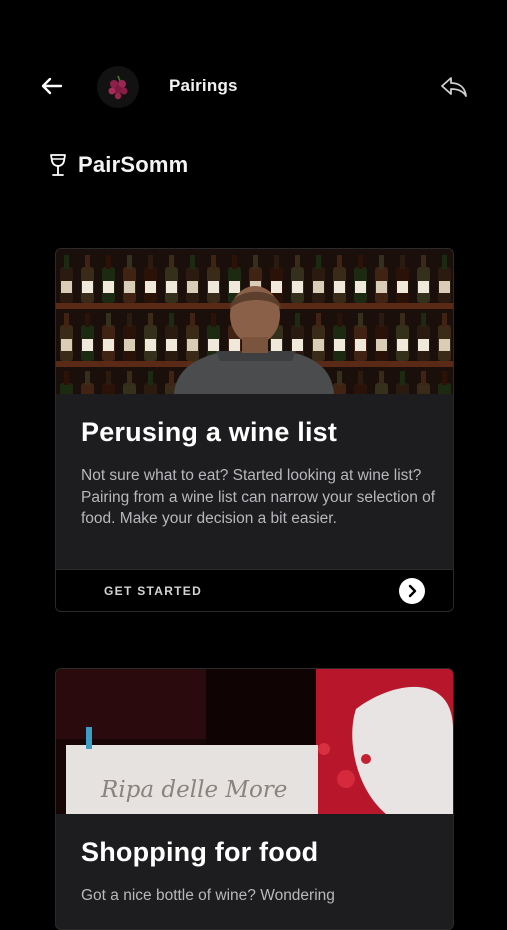  I want to click on share-icon, so click(454, 87).